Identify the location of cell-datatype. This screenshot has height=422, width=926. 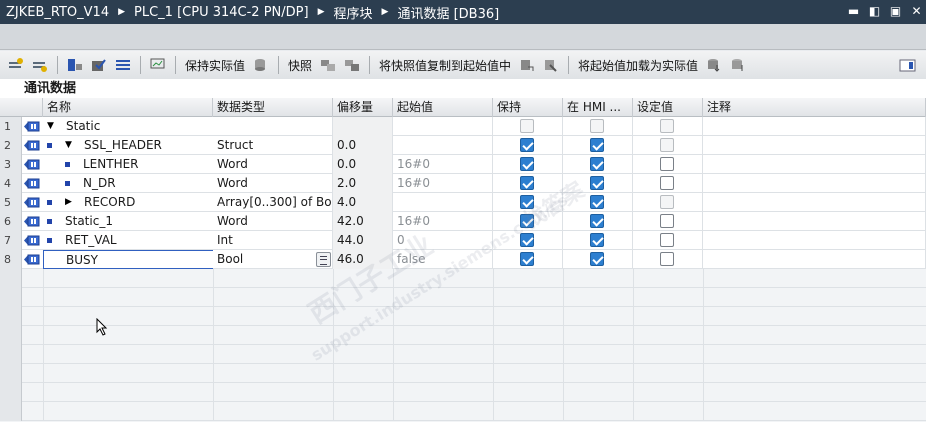
(273, 126).